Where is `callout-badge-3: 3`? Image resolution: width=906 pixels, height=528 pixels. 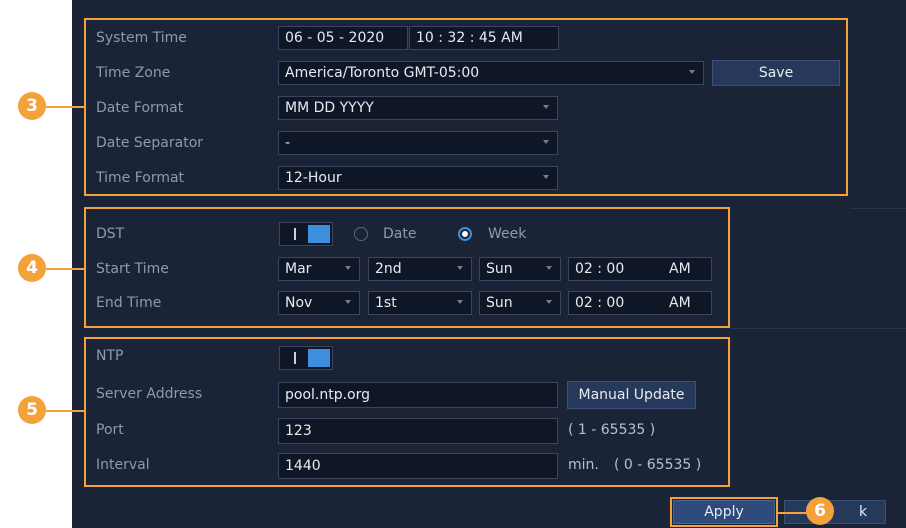
callout-badge-3: 3 is located at coordinates (32, 106).